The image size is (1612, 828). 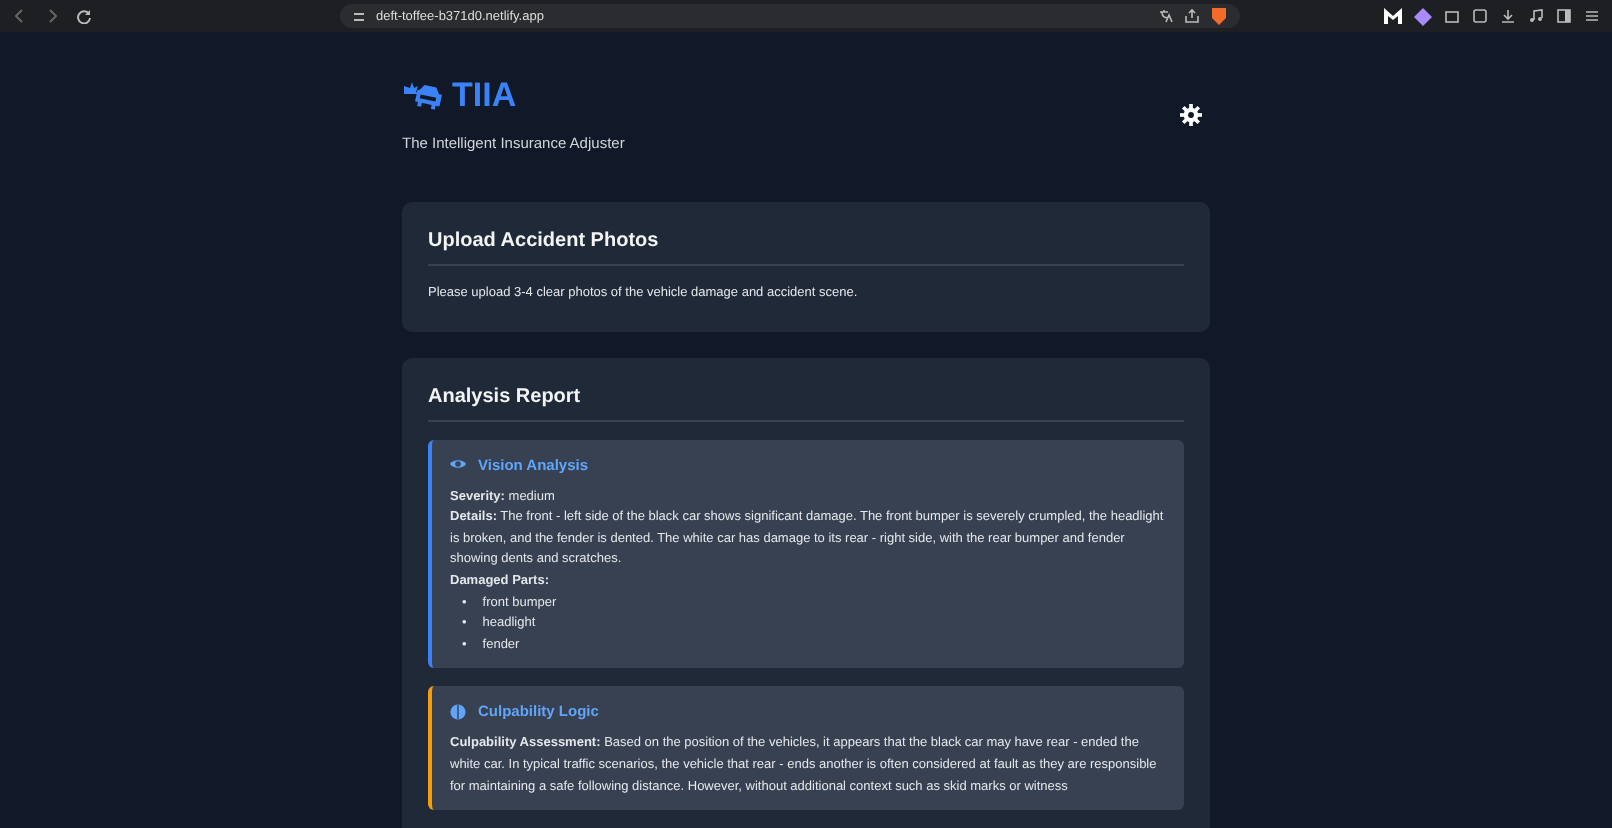 I want to click on share-icon, so click(x=1192, y=16).